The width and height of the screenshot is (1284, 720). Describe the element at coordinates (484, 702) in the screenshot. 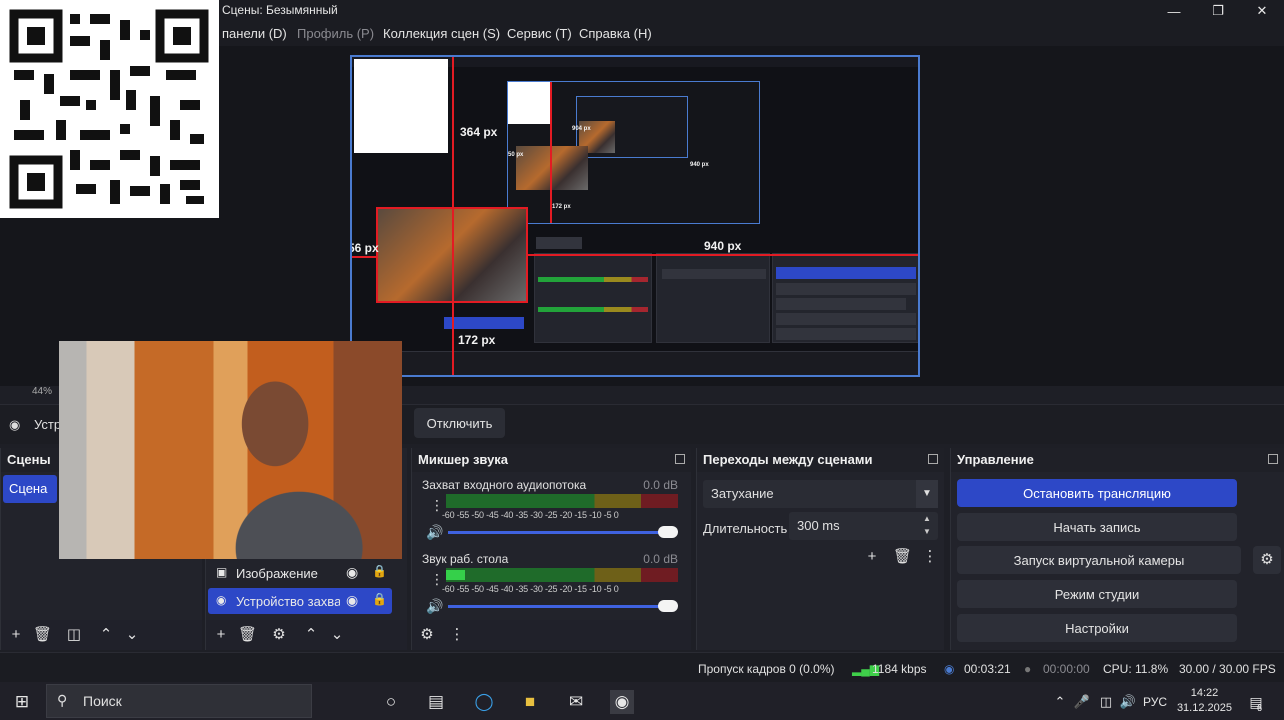

I see `edge-icon: ◯` at that location.